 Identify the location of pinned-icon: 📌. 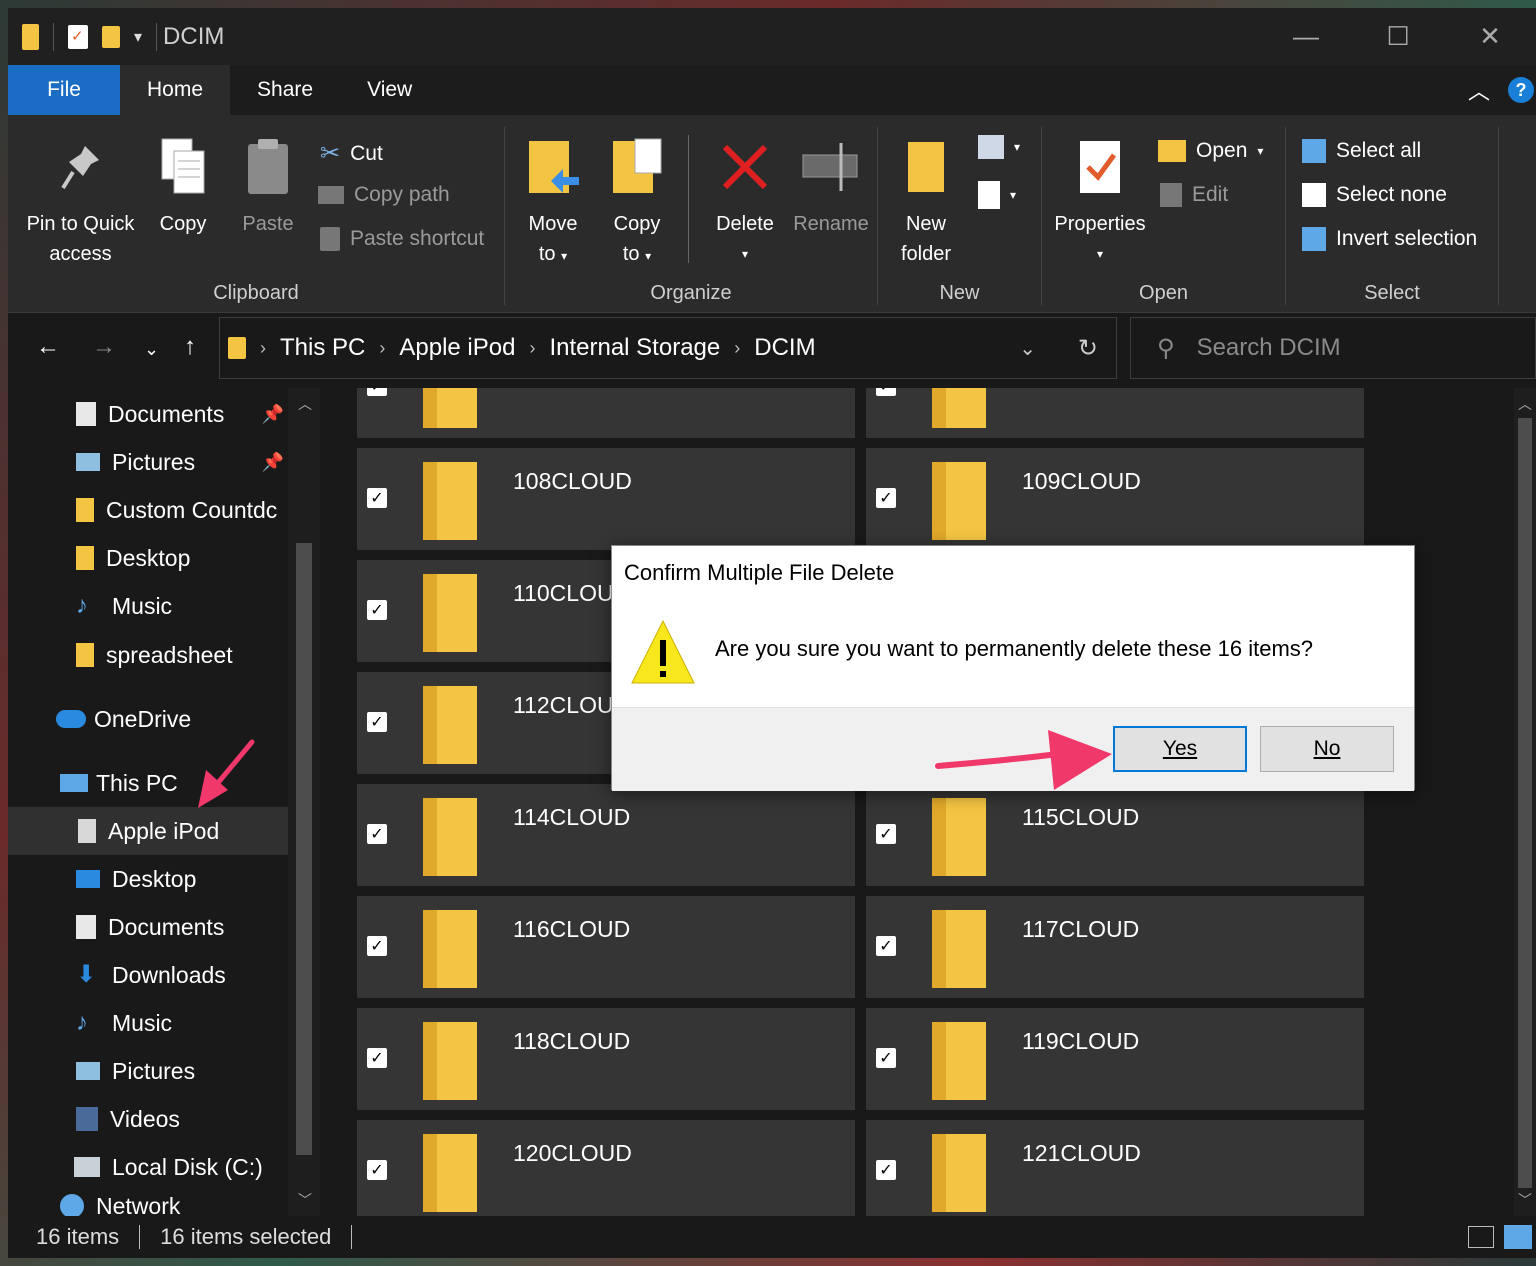
(273, 414).